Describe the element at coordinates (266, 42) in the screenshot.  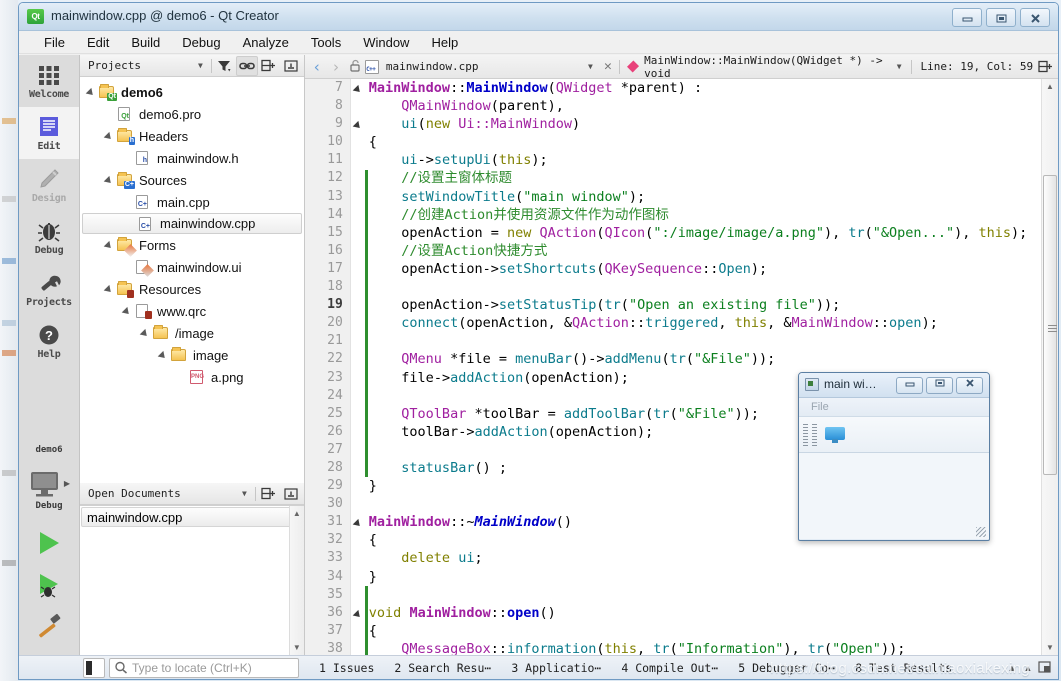
I see `menu-analyze: Analyze` at that location.